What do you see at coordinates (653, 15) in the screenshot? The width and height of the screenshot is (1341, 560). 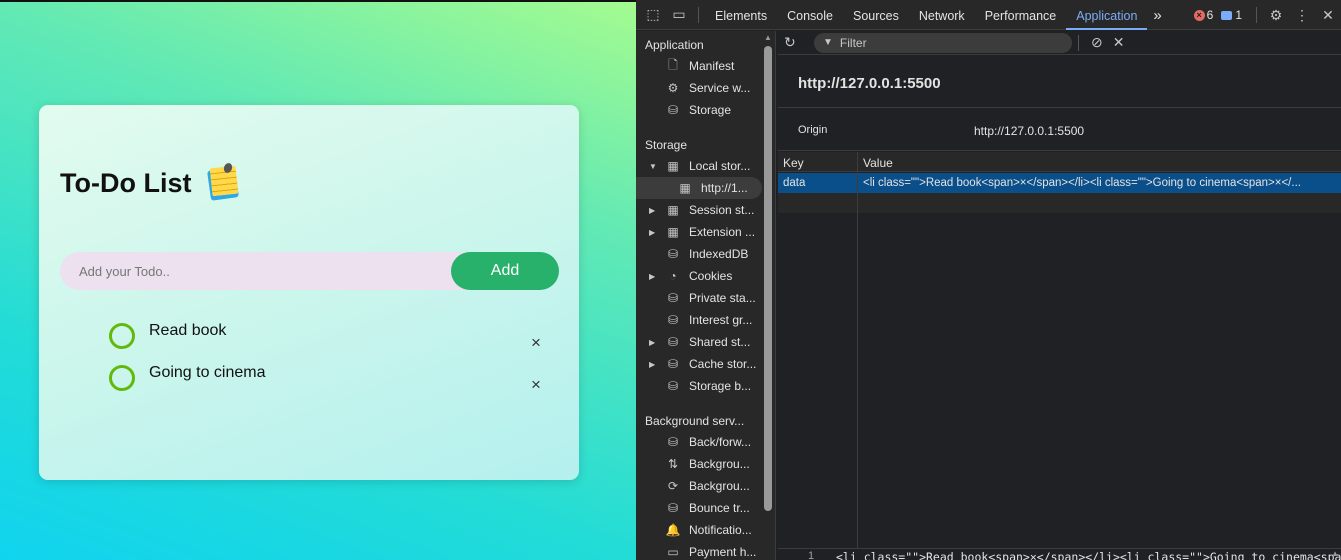 I see `inspect-element-icon: ⬚` at bounding box center [653, 15].